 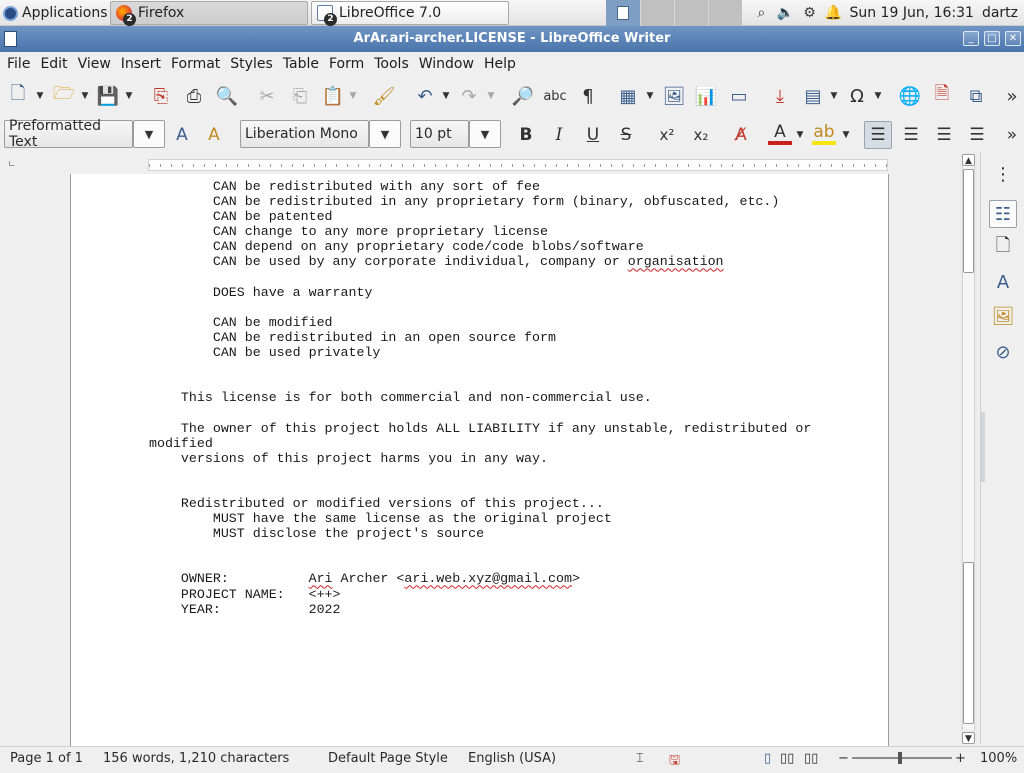 What do you see at coordinates (410, 13) in the screenshot?
I see `taskbar-libreoffice: 2 LibreOffice 7.0` at bounding box center [410, 13].